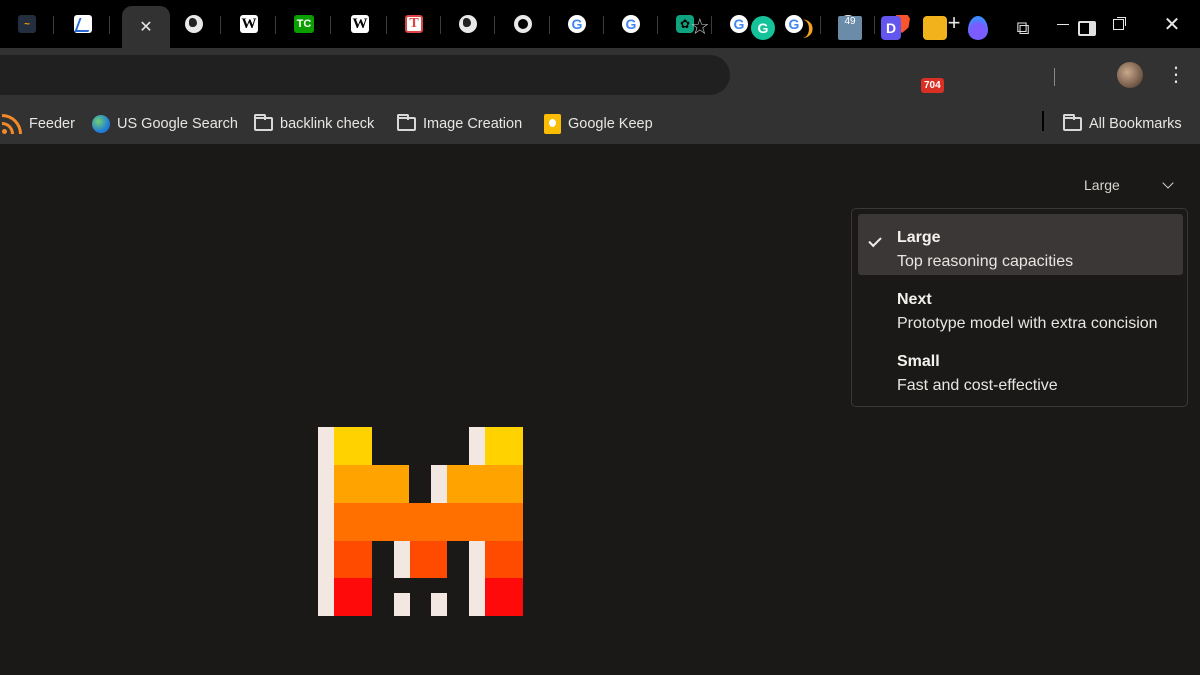 The image size is (1200, 675). I want to click on techcrunch-icon: TC, so click(304, 24).